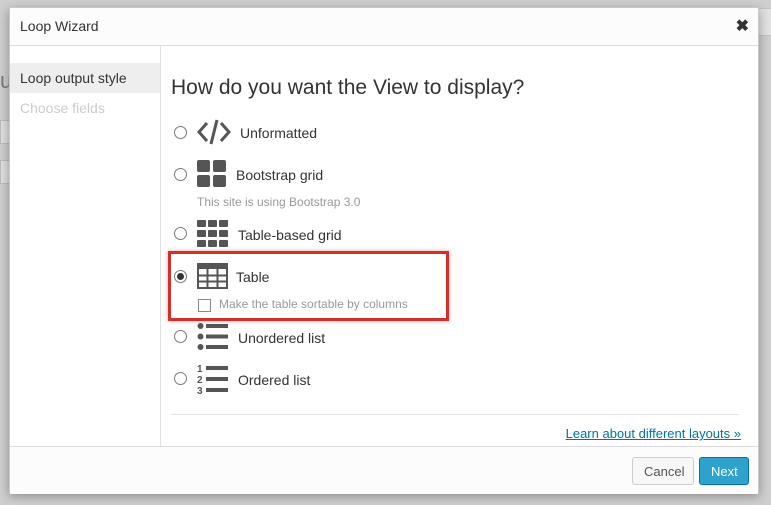  I want to click on radio-table-based-grid, so click(180, 233).